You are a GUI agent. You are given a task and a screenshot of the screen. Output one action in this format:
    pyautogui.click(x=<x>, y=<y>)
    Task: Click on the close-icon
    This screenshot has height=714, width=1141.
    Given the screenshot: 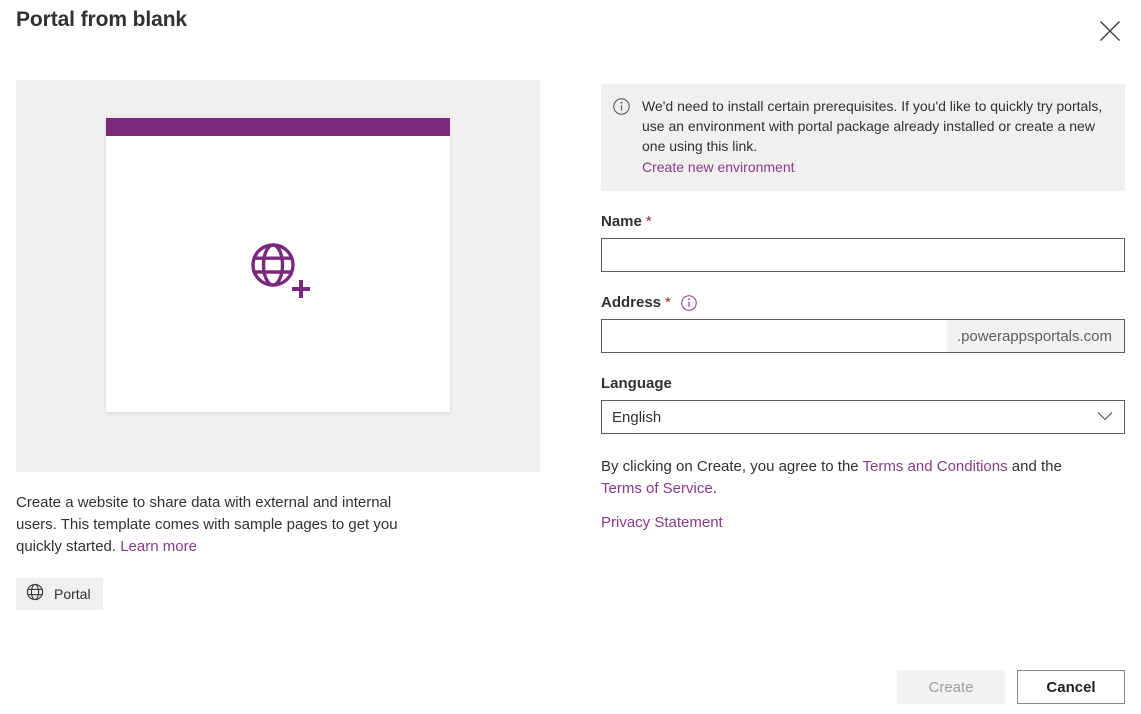 What is the action you would take?
    pyautogui.click(x=1110, y=31)
    